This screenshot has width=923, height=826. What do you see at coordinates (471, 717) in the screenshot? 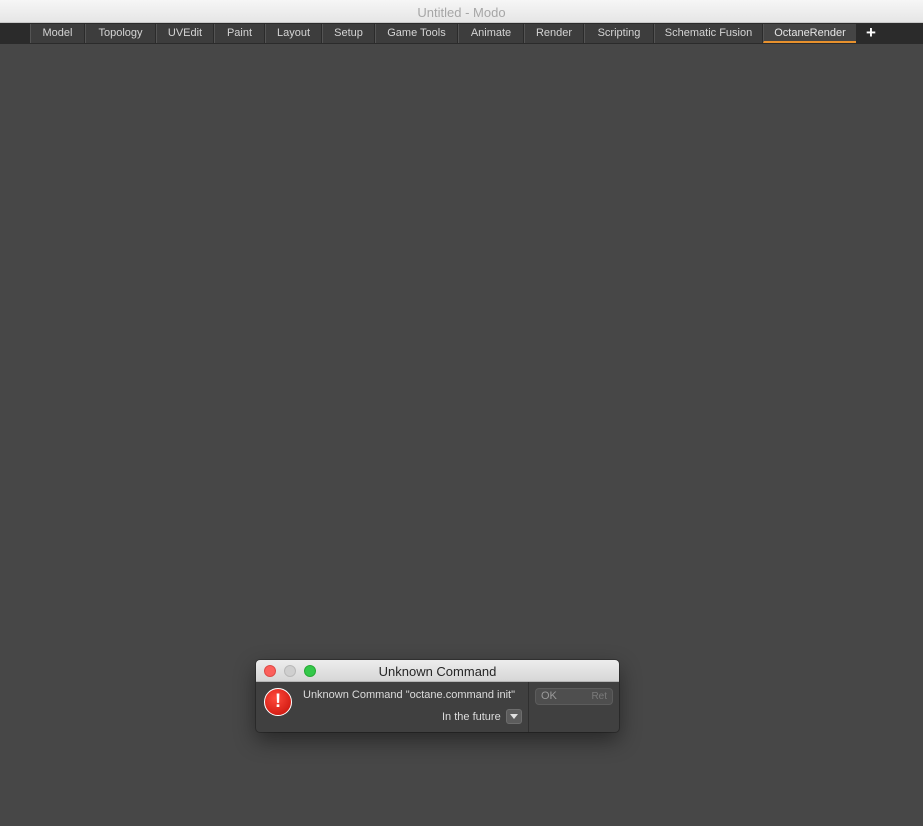
I see `future-behavior-label: In the future` at bounding box center [471, 717].